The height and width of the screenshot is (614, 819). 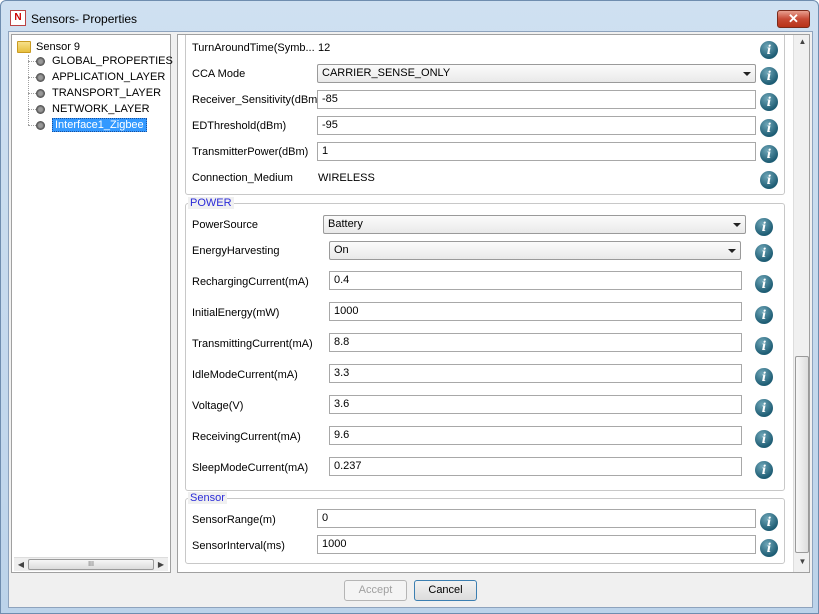 What do you see at coordinates (535, 311) in the screenshot?
I see `initial-energy-field: 1000` at bounding box center [535, 311].